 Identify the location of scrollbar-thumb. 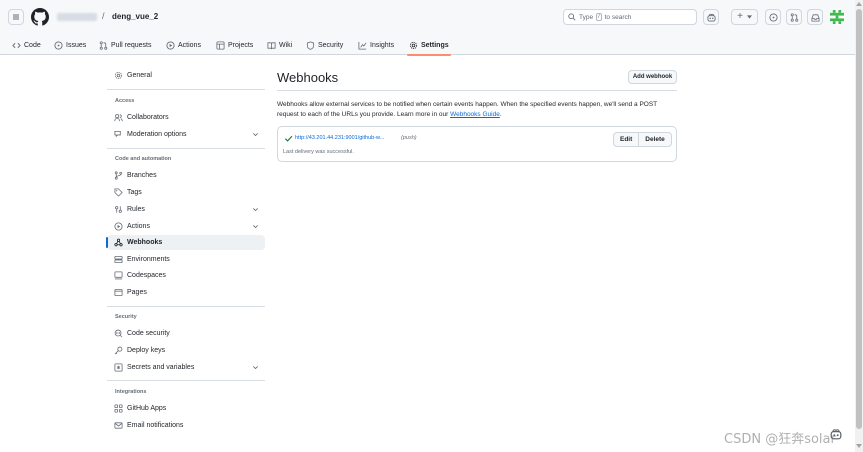
(859, 219).